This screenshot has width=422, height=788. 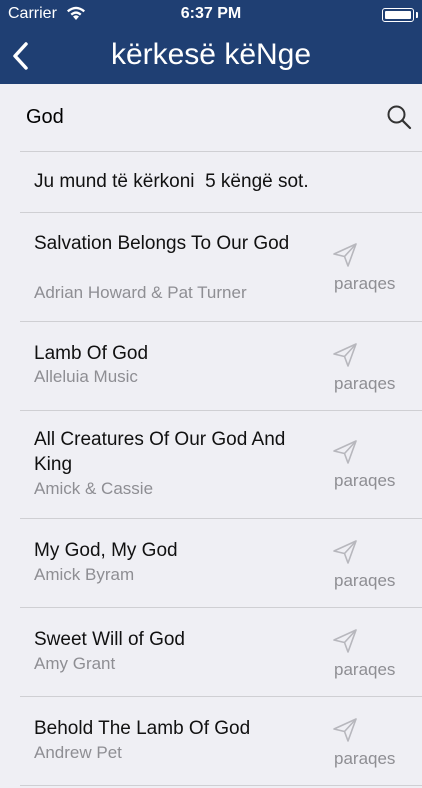 What do you see at coordinates (106, 550) in the screenshot?
I see `song-title: My God, My God` at bounding box center [106, 550].